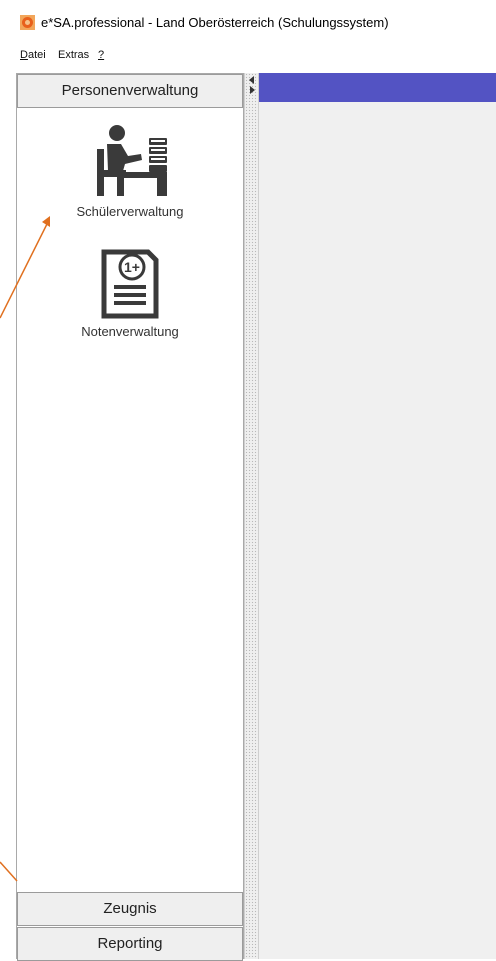 The image size is (496, 961). Describe the element at coordinates (252, 90) in the screenshot. I see `expand-right-icon` at that location.